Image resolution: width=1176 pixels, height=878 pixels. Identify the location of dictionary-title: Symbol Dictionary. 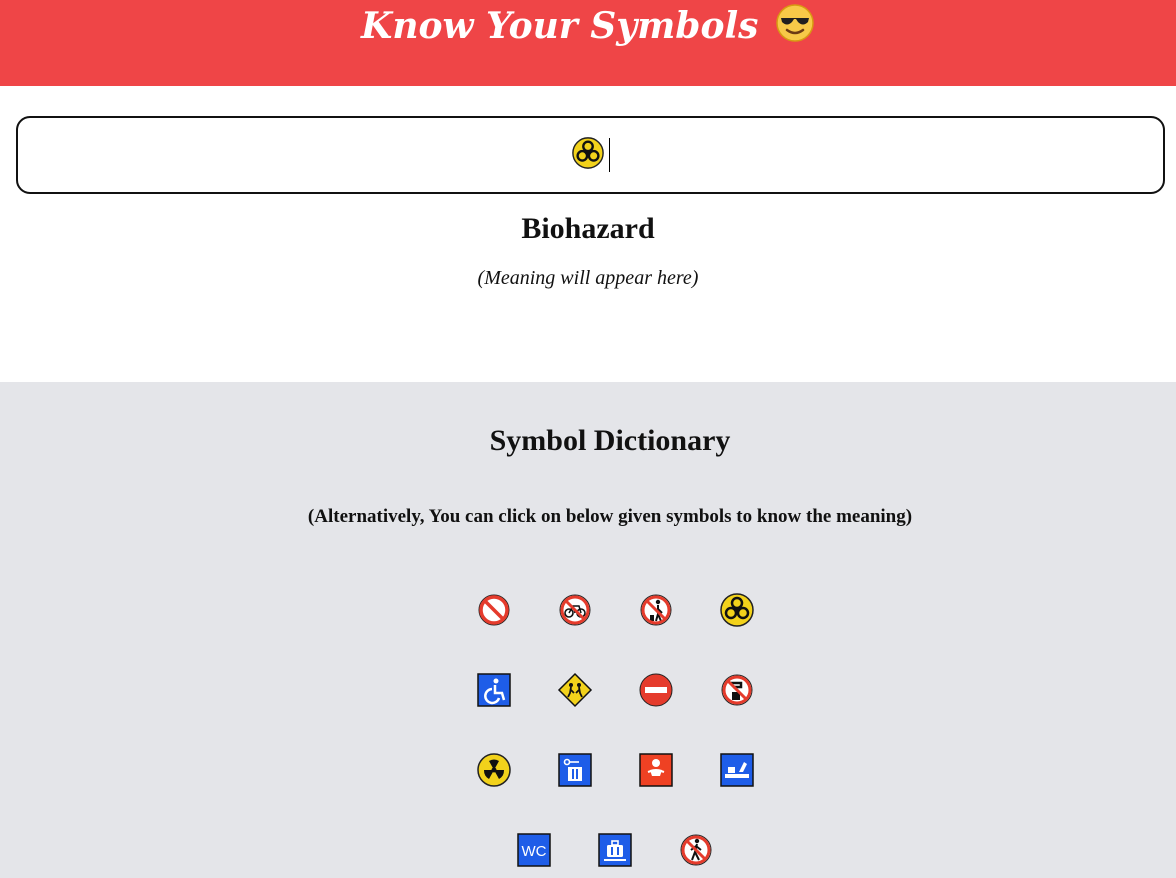
(610, 440).